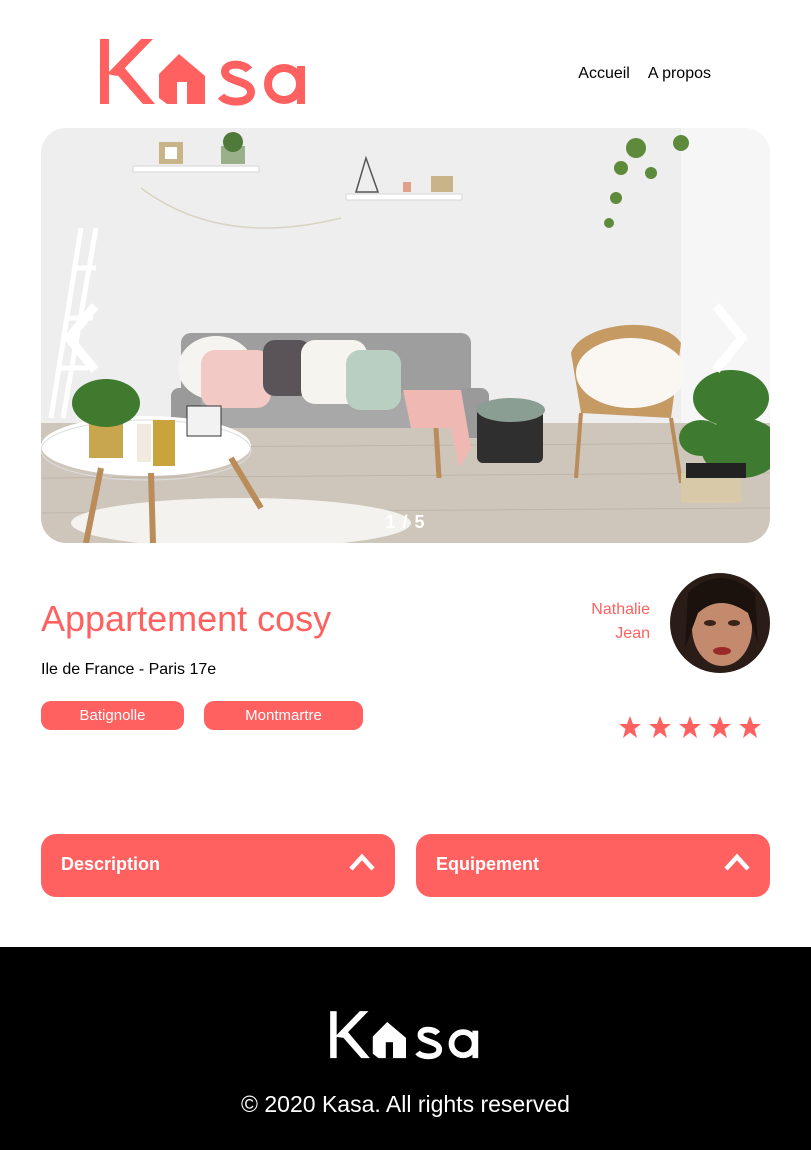 The image size is (811, 1150). What do you see at coordinates (405, 64) in the screenshot?
I see `header: Accueil A propos` at bounding box center [405, 64].